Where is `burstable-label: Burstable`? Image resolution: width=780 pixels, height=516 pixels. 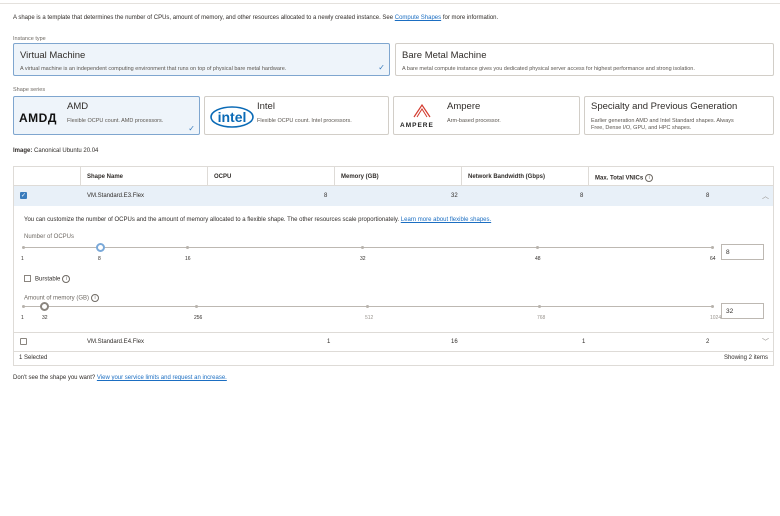
burstable-label: Burstable is located at coordinates (48, 279).